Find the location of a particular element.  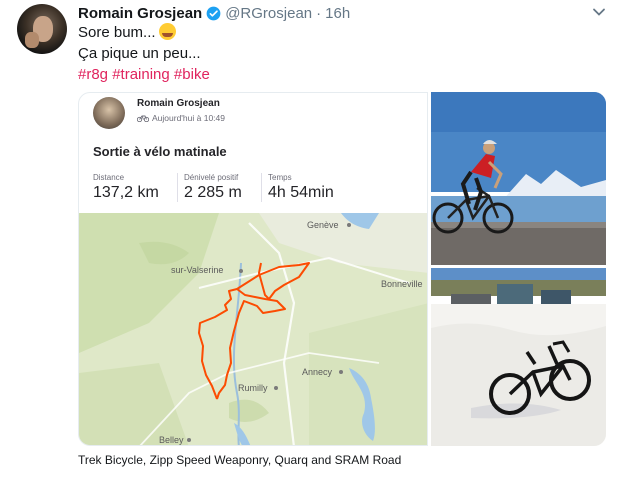

map-label-valserine: sur-Valserine is located at coordinates (197, 270).